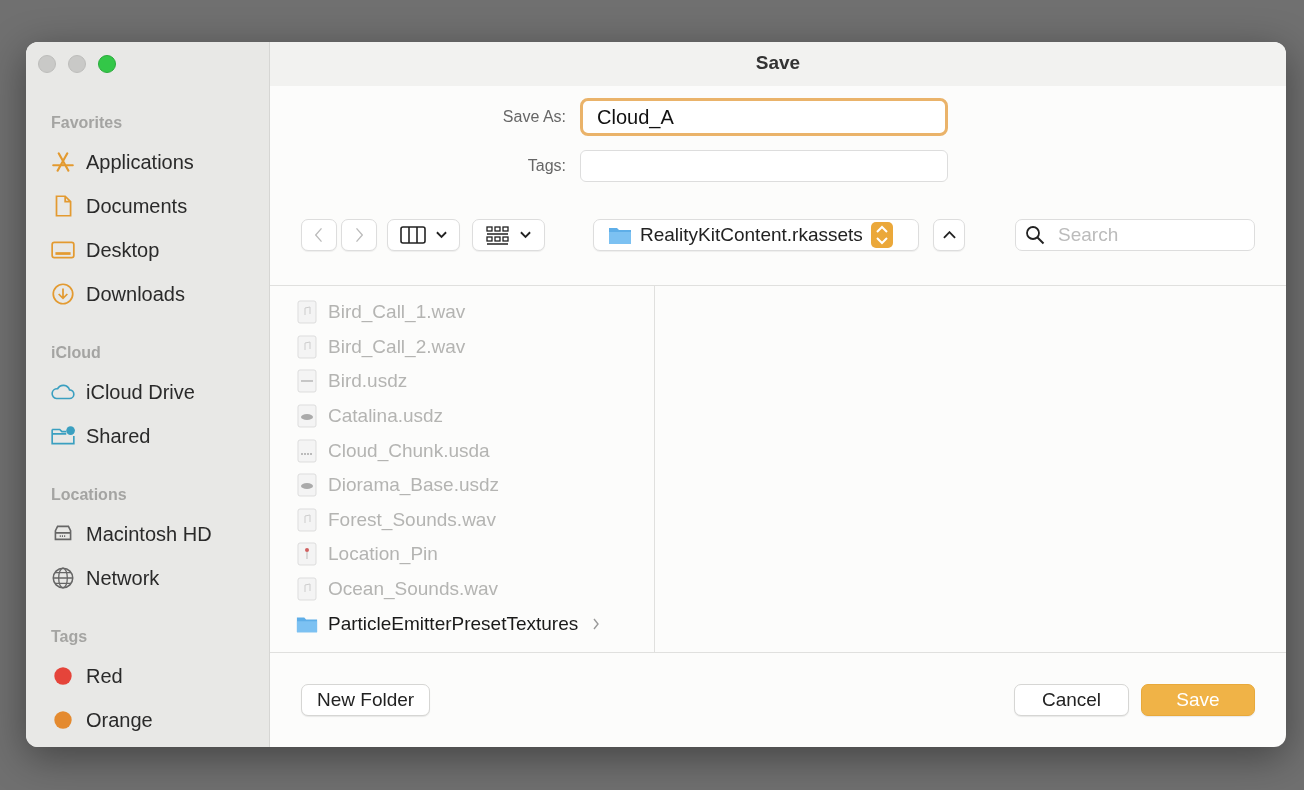  Describe the element at coordinates (107, 64) in the screenshot. I see `zoom-button` at that location.